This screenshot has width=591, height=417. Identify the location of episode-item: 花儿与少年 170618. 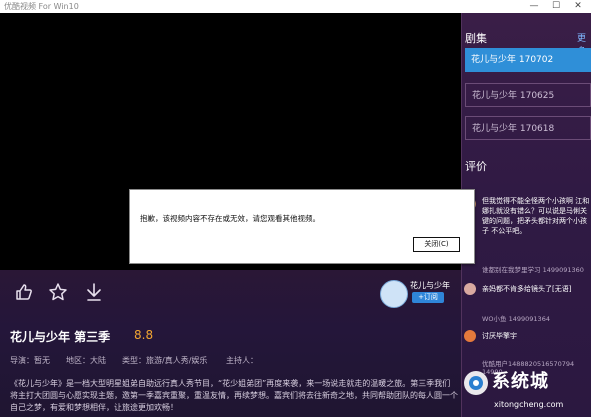
(528, 128).